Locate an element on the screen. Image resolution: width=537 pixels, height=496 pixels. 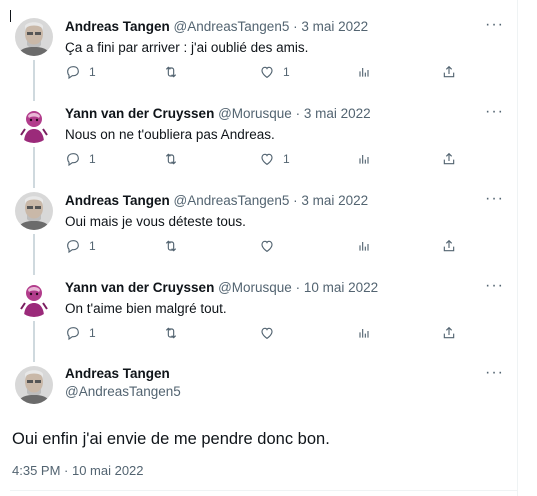
divider is located at coordinates (263, 490).